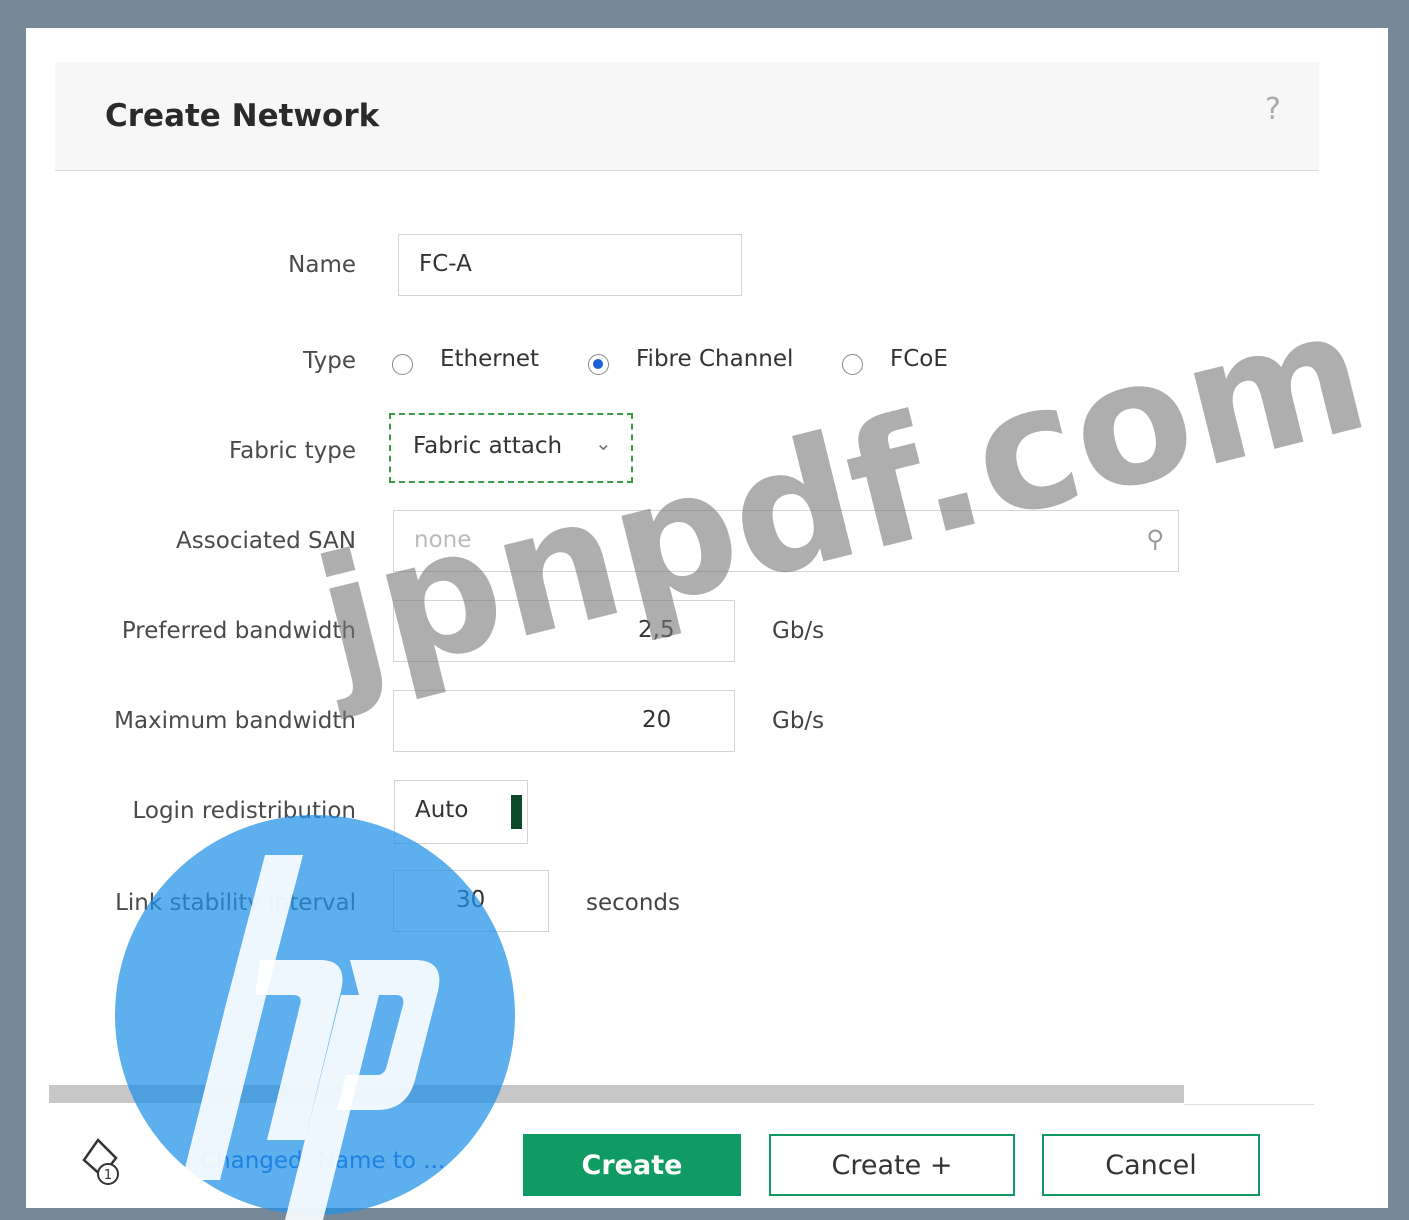  Describe the element at coordinates (108, 1175) in the screenshot. I see `changes-count-badge: 1` at that location.